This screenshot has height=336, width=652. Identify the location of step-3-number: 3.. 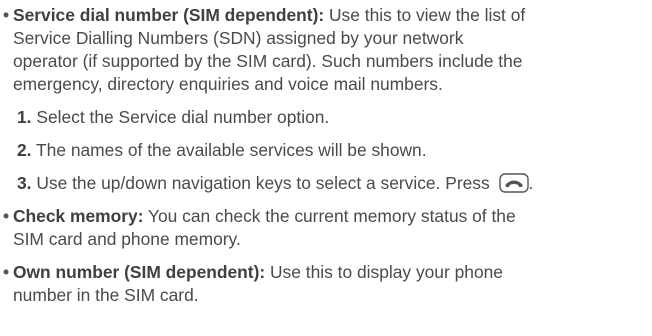
(24, 183).